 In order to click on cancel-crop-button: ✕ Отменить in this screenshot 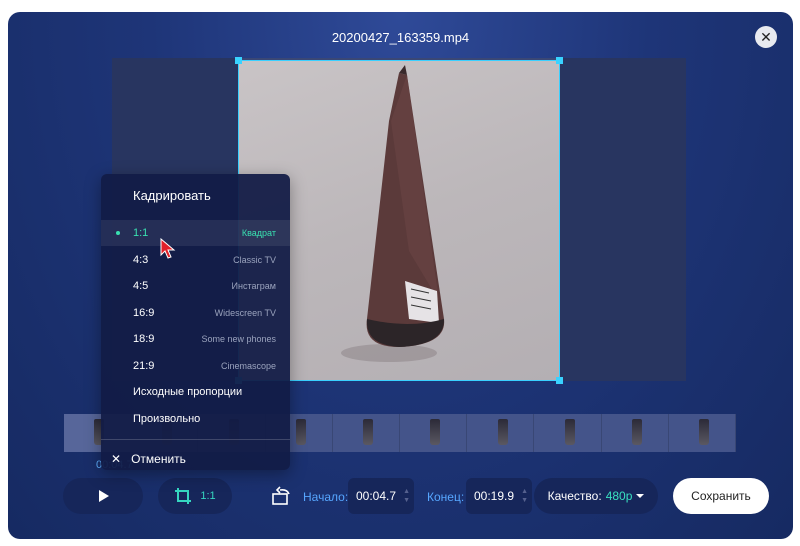, I will do `click(148, 459)`.